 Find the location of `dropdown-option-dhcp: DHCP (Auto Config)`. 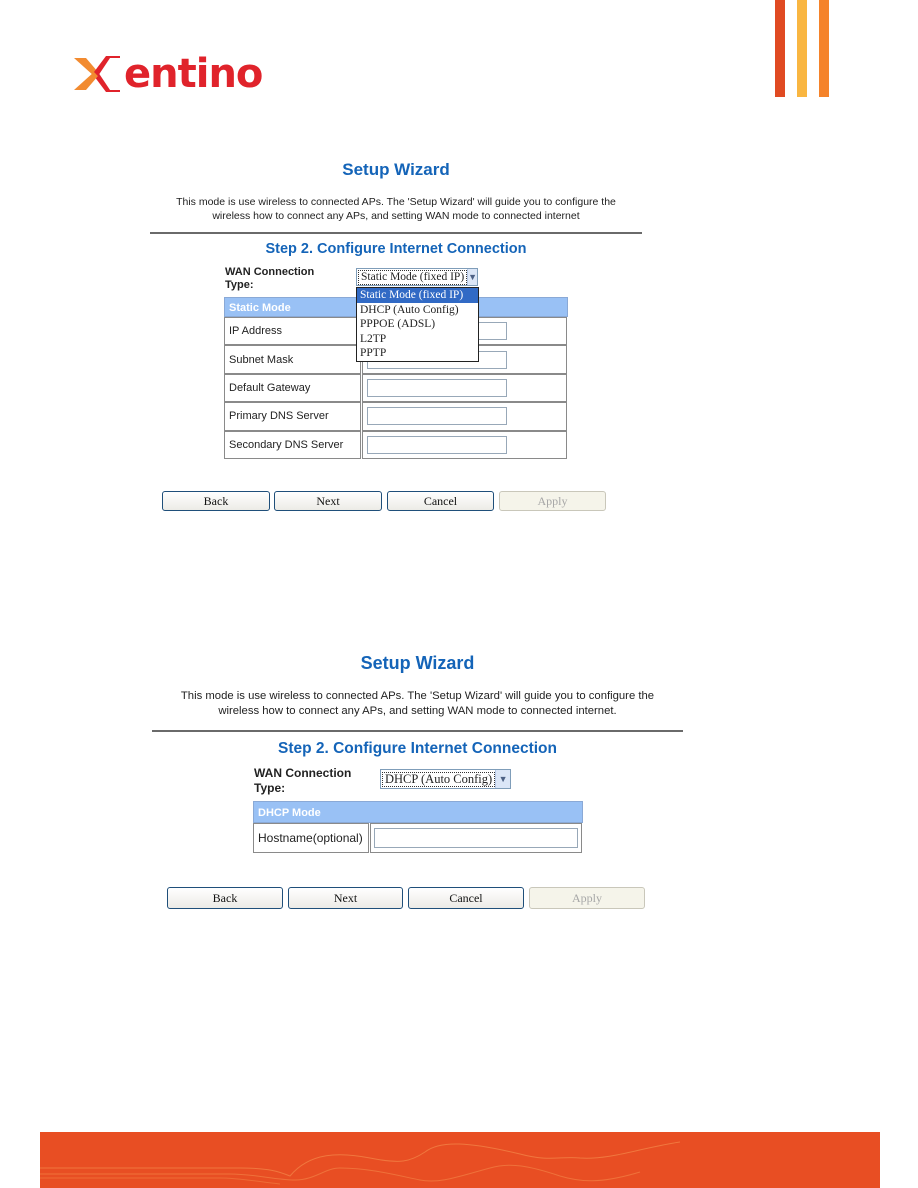

dropdown-option-dhcp: DHCP (Auto Config) is located at coordinates (417, 310).